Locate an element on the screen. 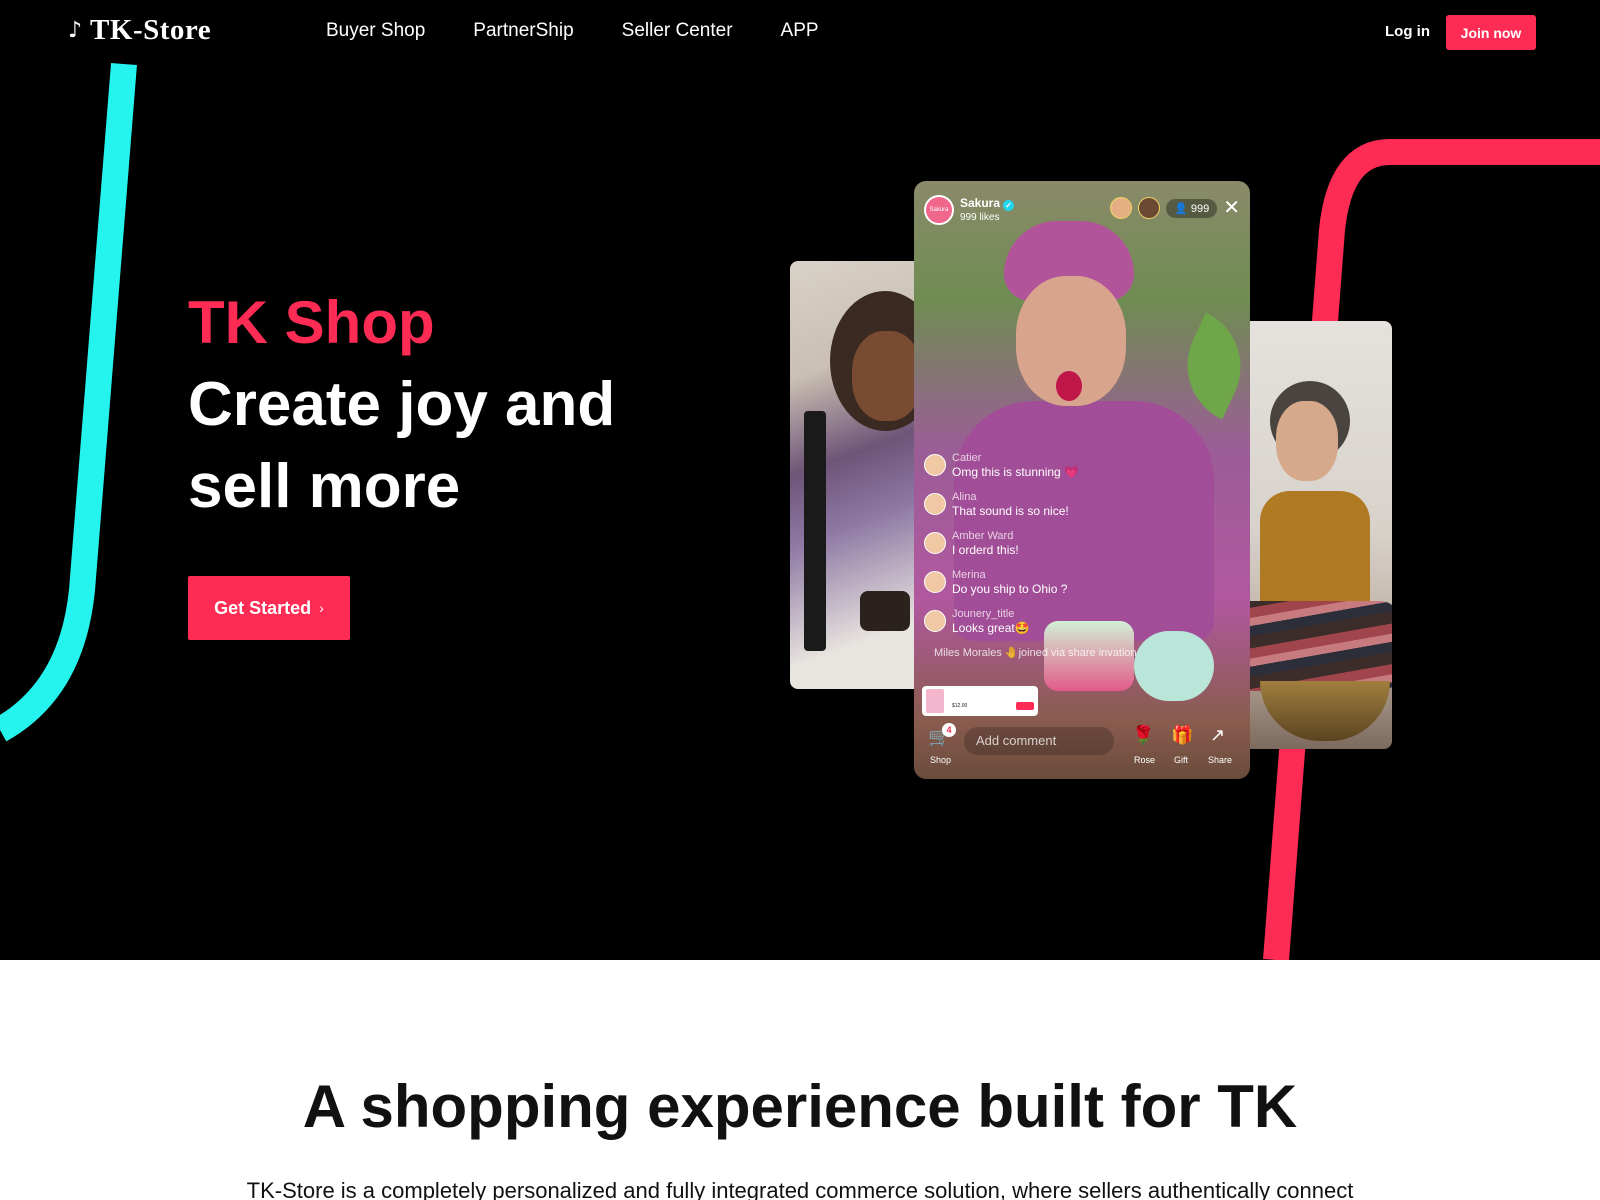 Image resolution: width=1600 pixels, height=1200 pixels. brand-logo: ♪ TK-Store is located at coordinates (139, 30).